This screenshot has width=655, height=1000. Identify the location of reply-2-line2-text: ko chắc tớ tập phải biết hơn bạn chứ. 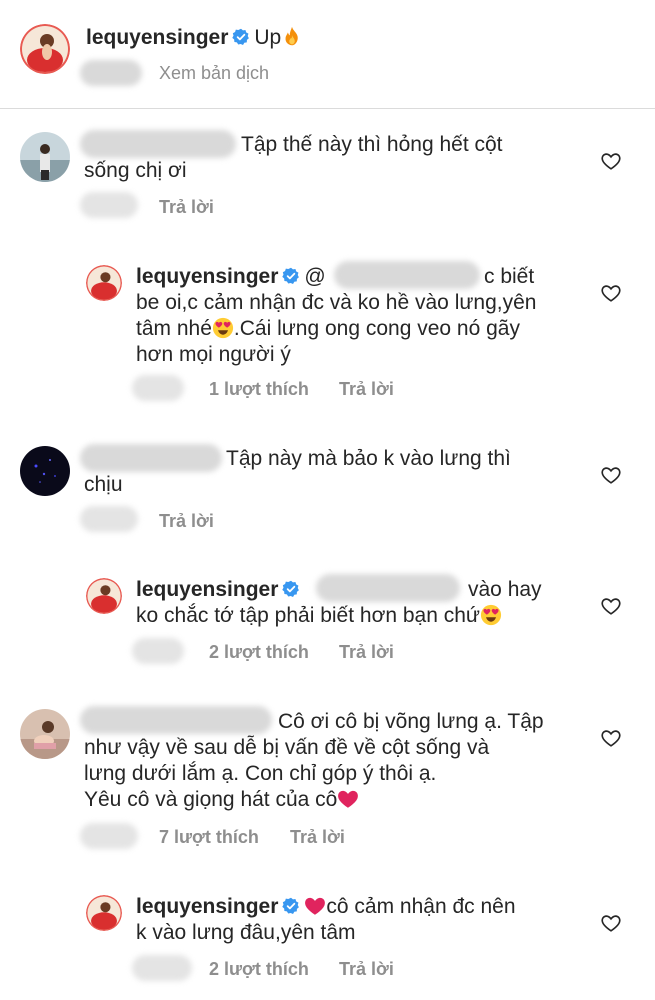
(308, 615).